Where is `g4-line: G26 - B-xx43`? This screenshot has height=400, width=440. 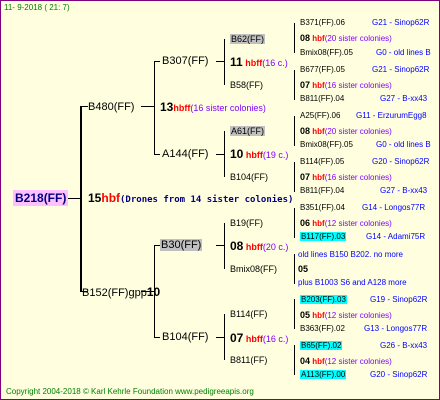 g4-line: G26 - B-xx43 is located at coordinates (404, 345).